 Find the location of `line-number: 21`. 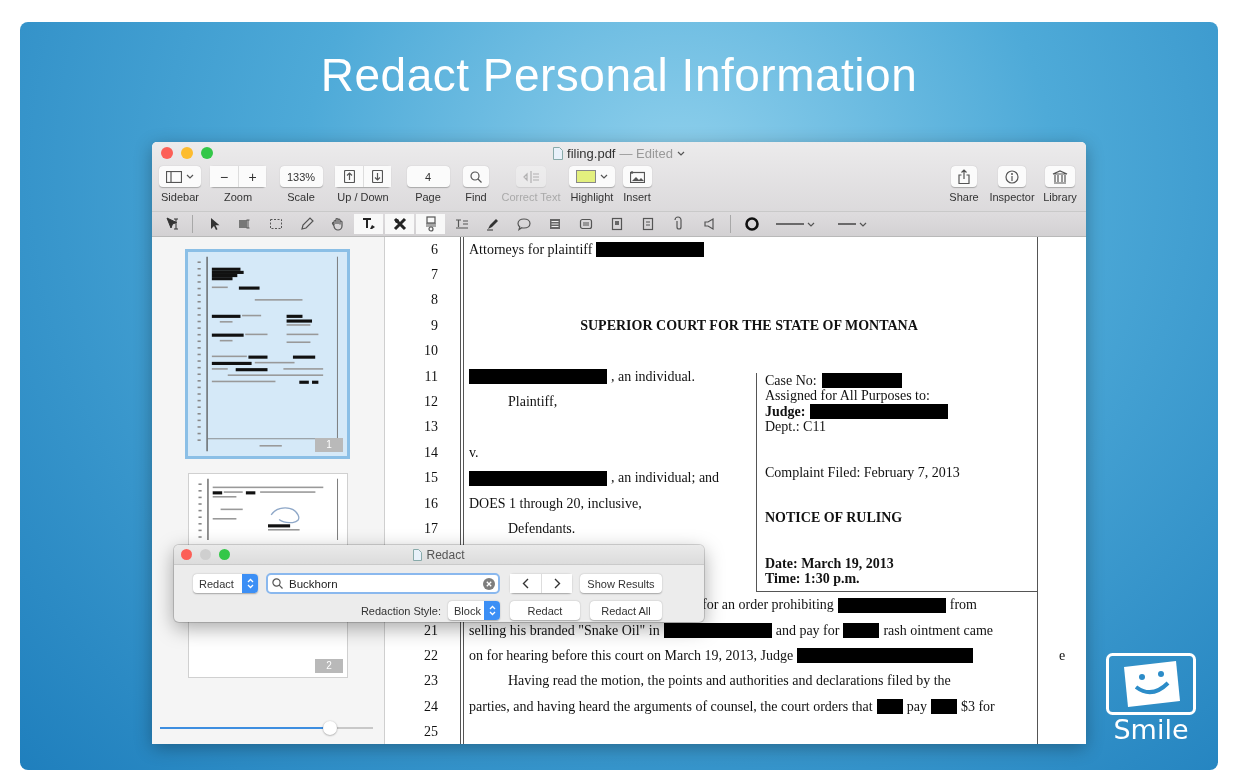

line-number: 21 is located at coordinates (431, 630).